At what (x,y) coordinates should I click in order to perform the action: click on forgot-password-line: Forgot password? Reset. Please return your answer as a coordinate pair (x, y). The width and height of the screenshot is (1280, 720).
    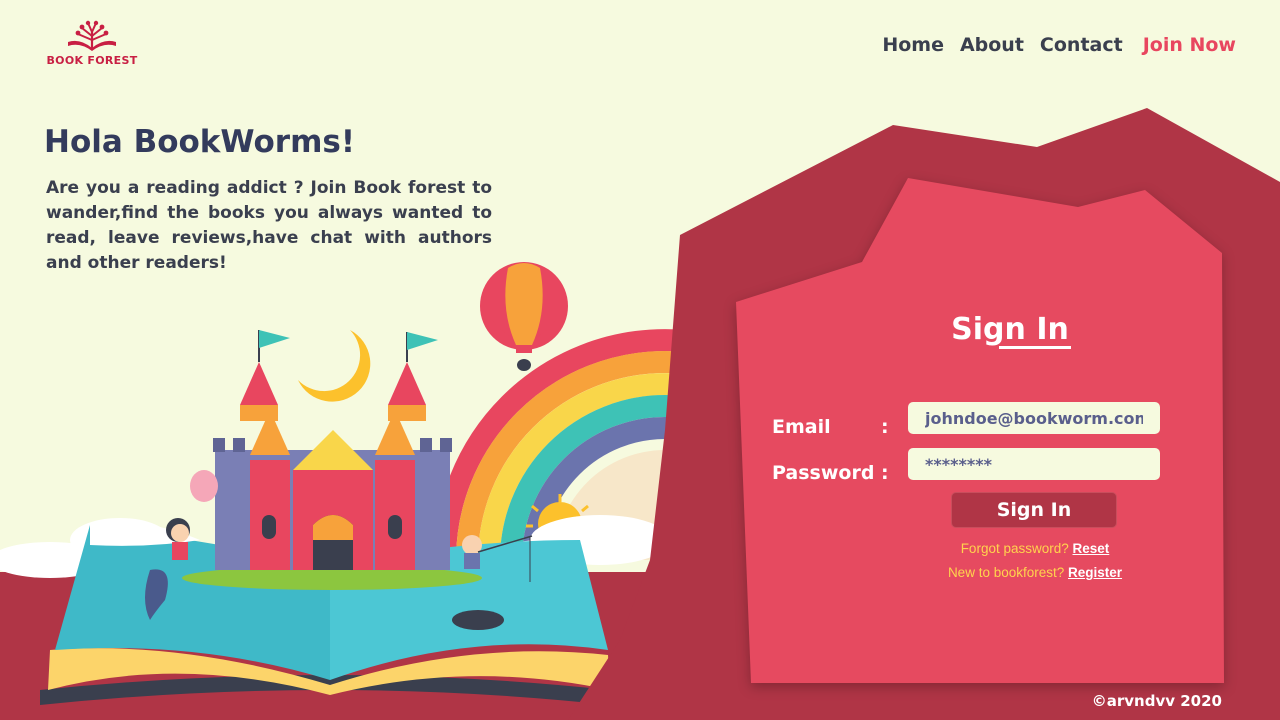
    Looking at the image, I should click on (1035, 548).